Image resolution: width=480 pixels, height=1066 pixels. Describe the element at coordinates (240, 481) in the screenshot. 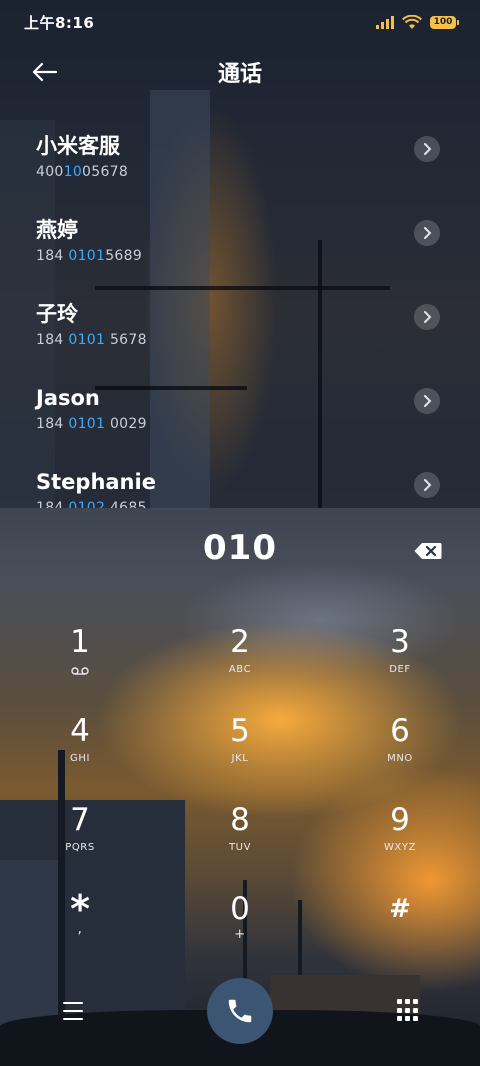

I see `contact-row: Stephanie 184 0102 4685` at that location.